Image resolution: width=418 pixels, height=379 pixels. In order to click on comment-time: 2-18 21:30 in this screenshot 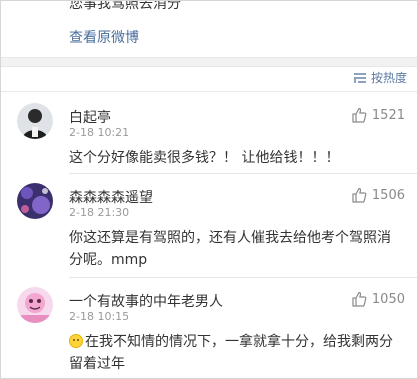, I will do `click(99, 212)`.